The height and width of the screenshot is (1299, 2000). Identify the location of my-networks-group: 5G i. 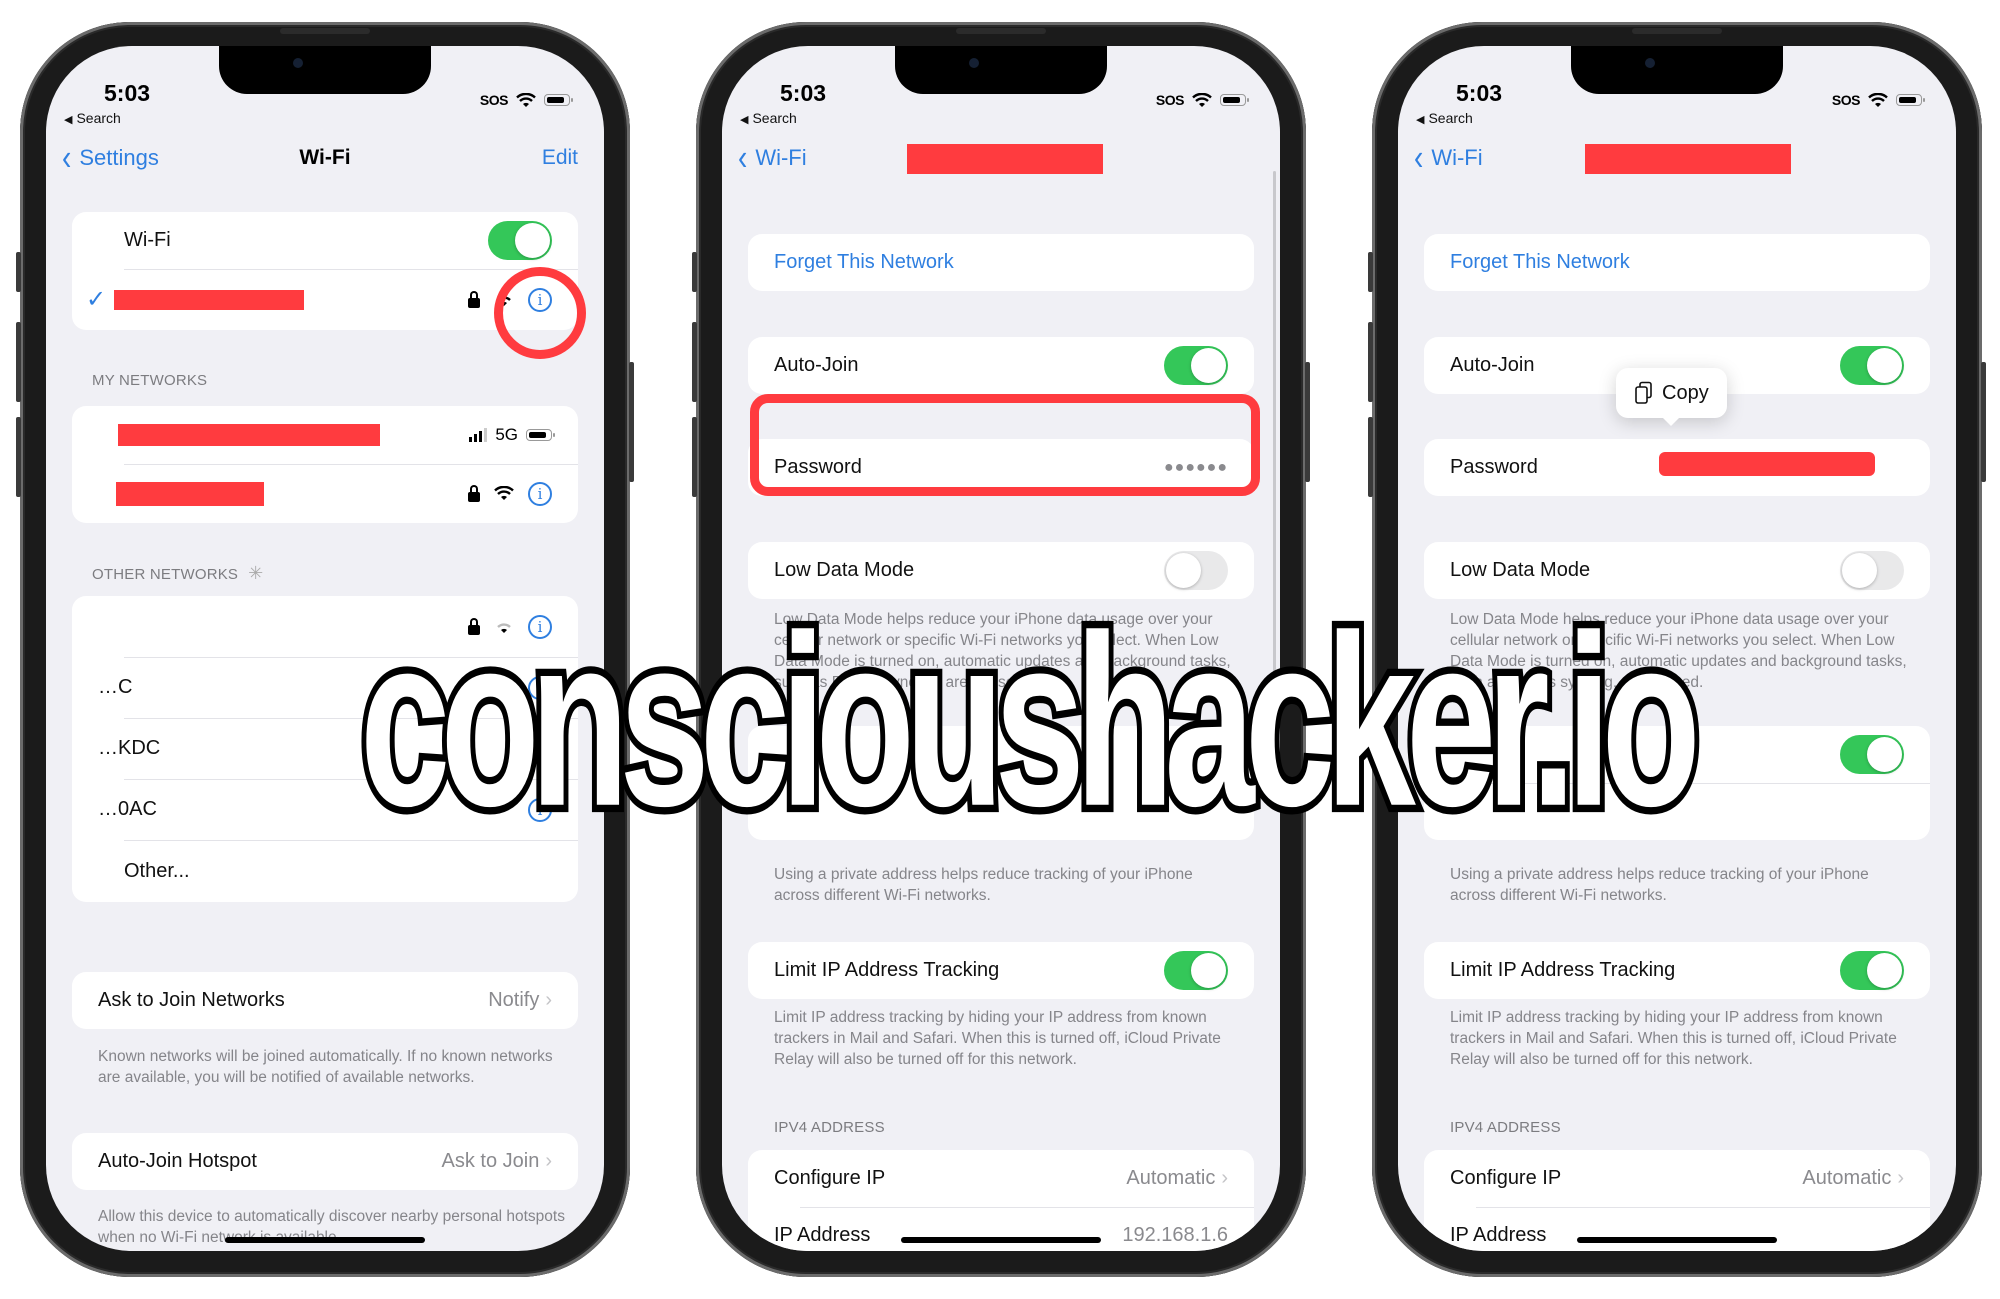
(325, 464).